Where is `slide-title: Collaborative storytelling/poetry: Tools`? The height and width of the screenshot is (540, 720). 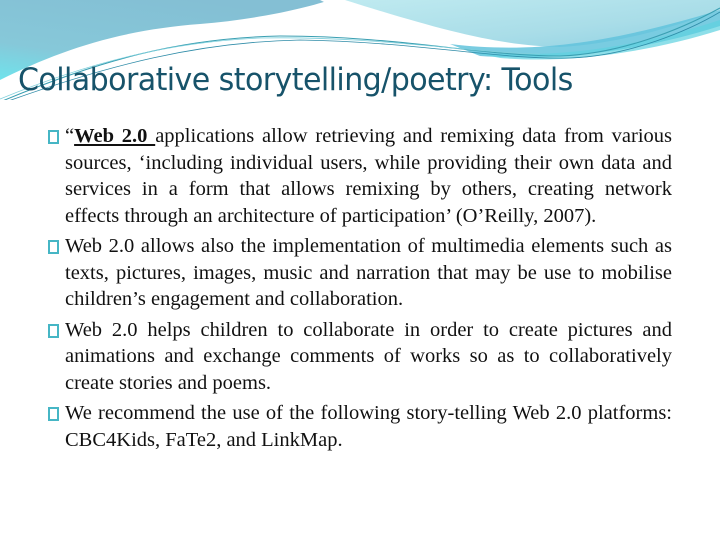 slide-title: Collaborative storytelling/poetry: Tools is located at coordinates (295, 80).